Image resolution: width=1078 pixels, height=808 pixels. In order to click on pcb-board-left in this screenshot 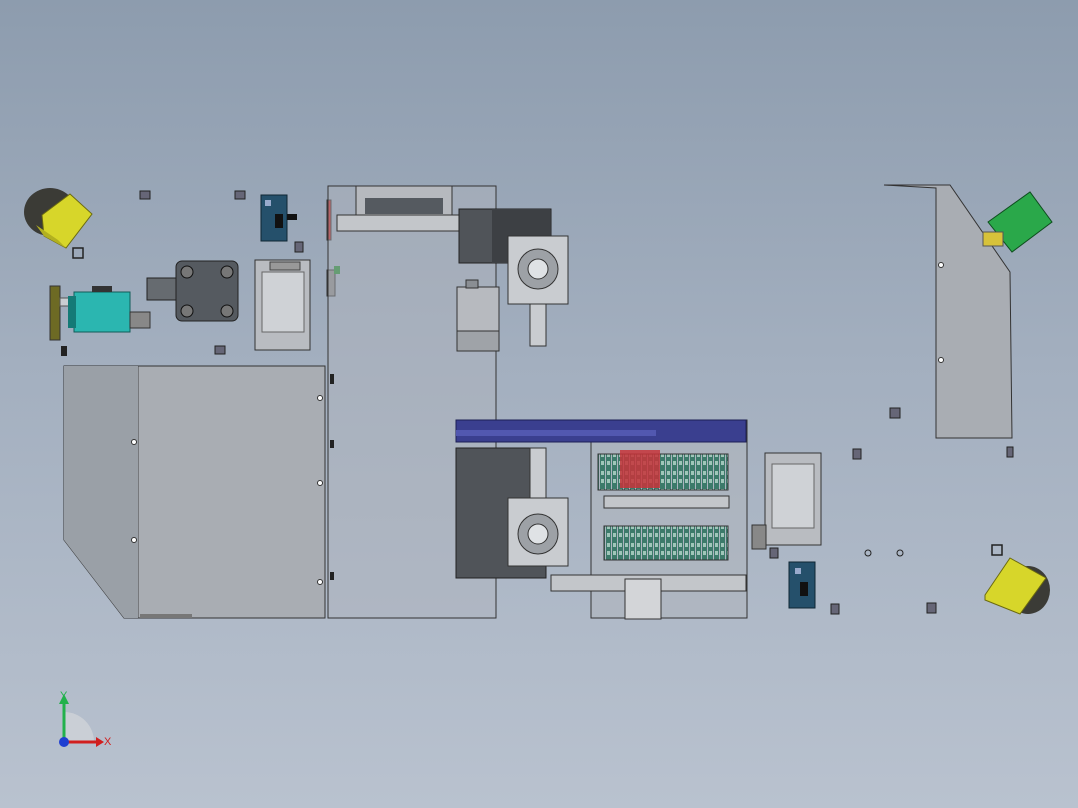, I will do `click(278, 218)`.